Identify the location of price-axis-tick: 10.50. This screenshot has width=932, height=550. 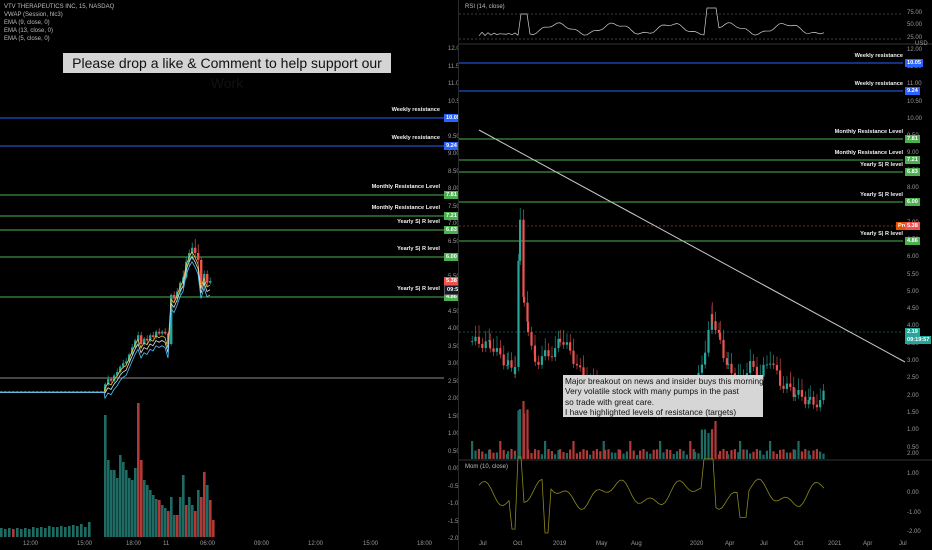
(915, 101).